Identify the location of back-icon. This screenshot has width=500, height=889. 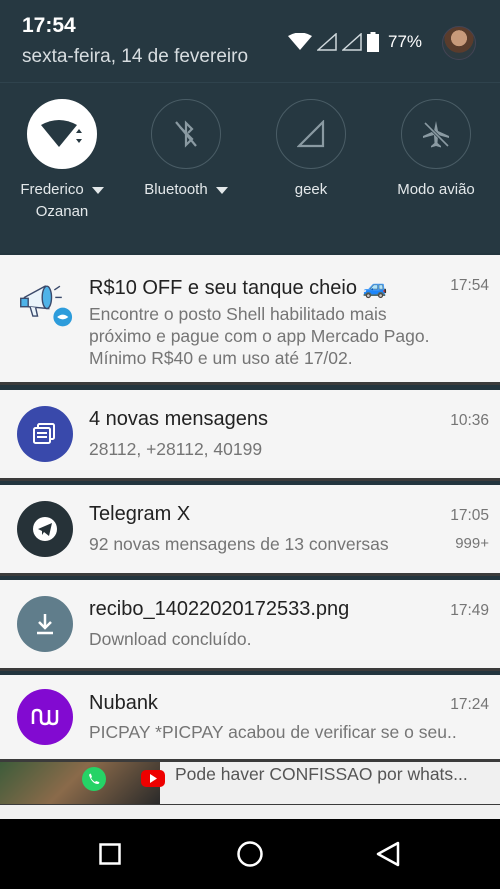
(388, 854).